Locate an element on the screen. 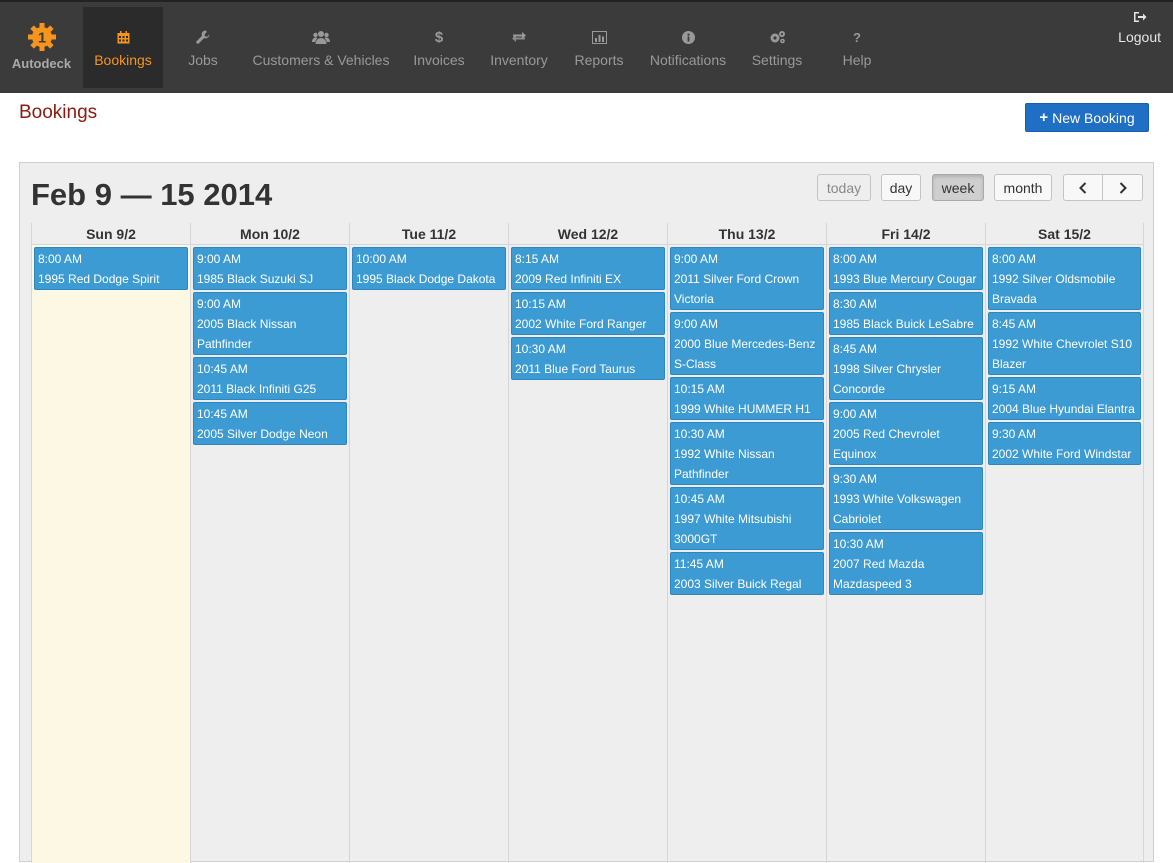 The width and height of the screenshot is (1173, 863). booking-event: 9:30 AM 1993 White Volkswagen Cabriolet is located at coordinates (906, 498).